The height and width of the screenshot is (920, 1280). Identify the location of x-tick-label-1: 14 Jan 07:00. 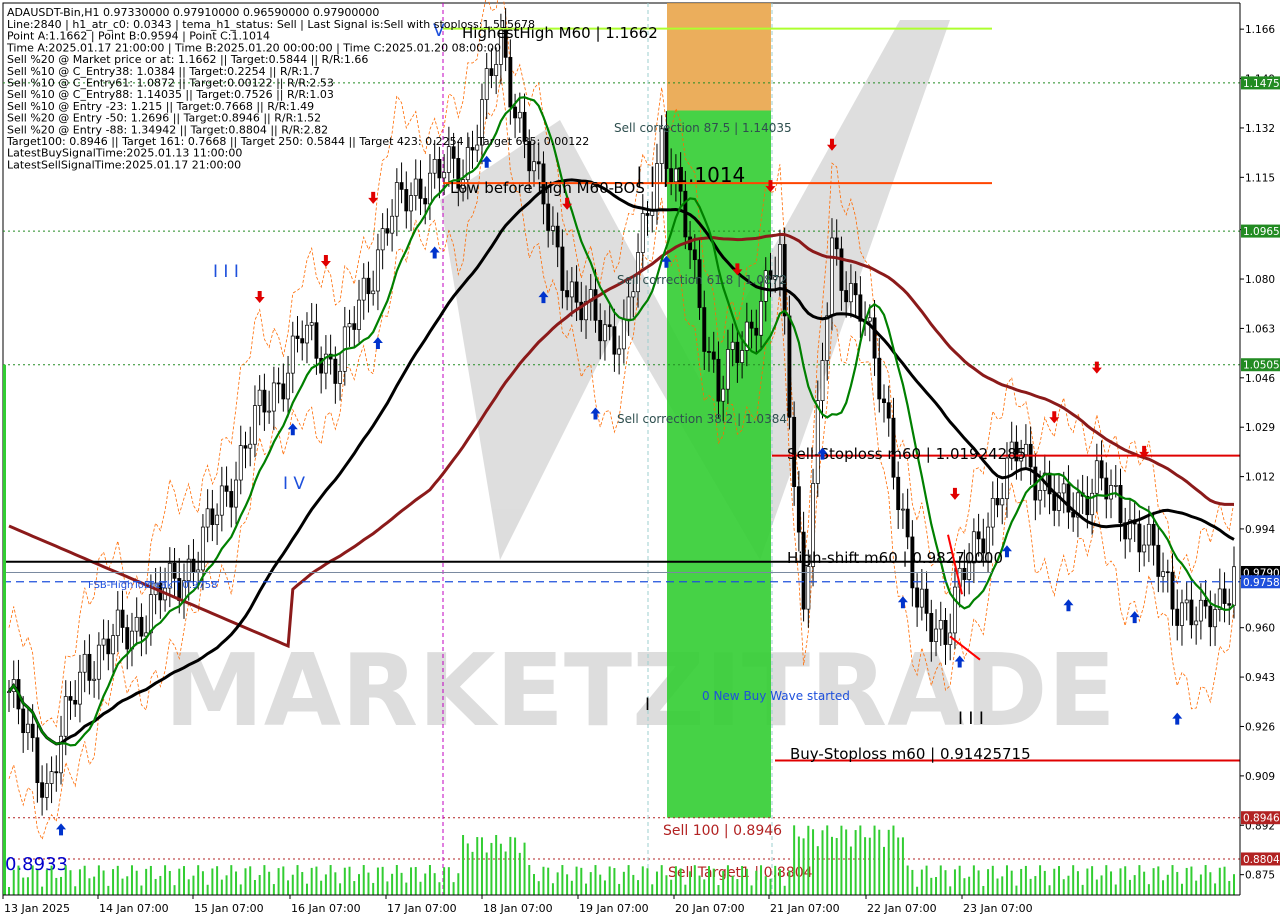
(134, 908).